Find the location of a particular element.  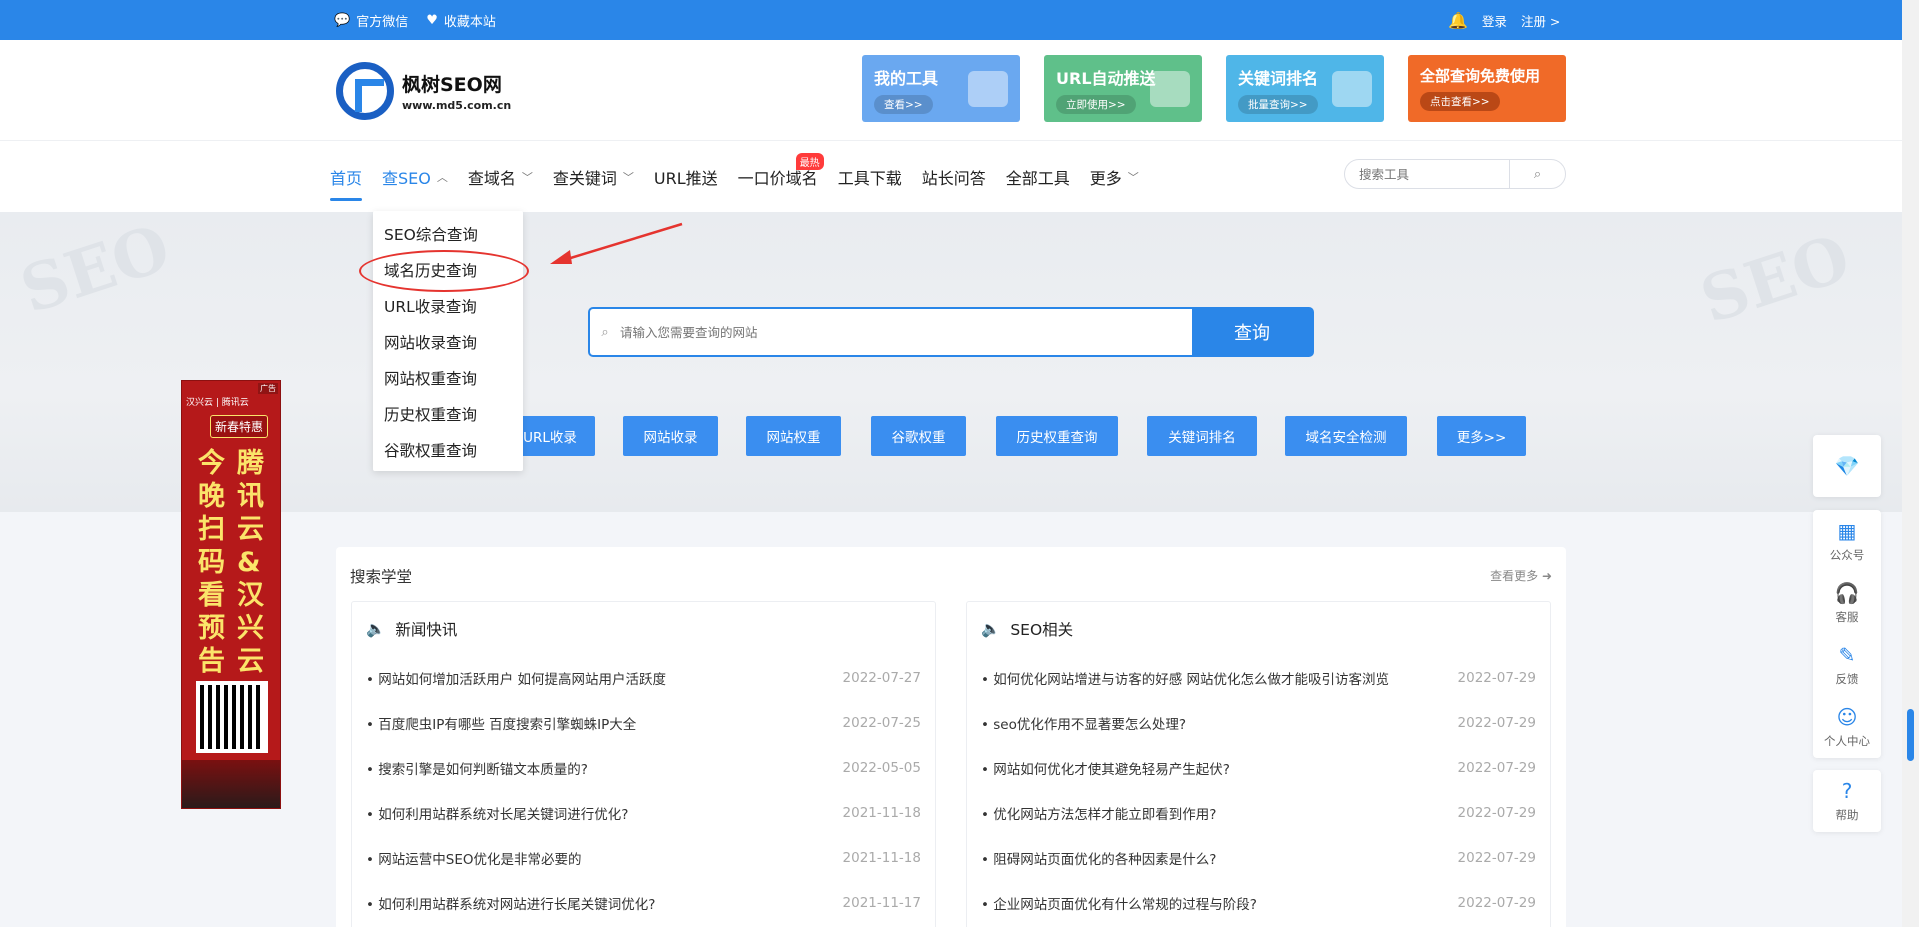

list-item: • 搜索引擎是如何判断锚文本质量的? 2022-05-05 is located at coordinates (643, 768).